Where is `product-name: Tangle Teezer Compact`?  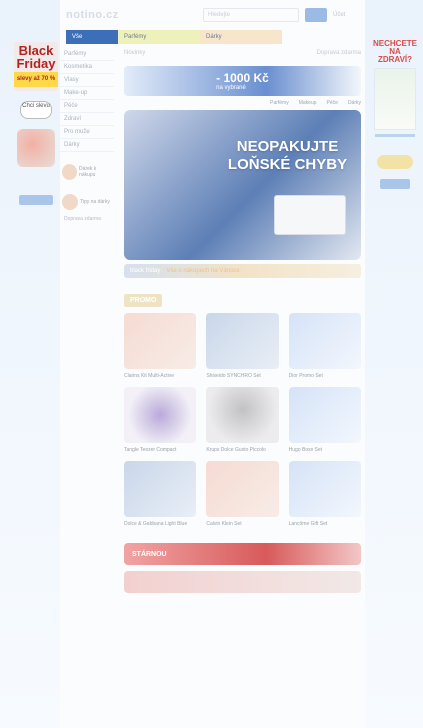
product-name: Tangle Teezer Compact is located at coordinates (150, 450).